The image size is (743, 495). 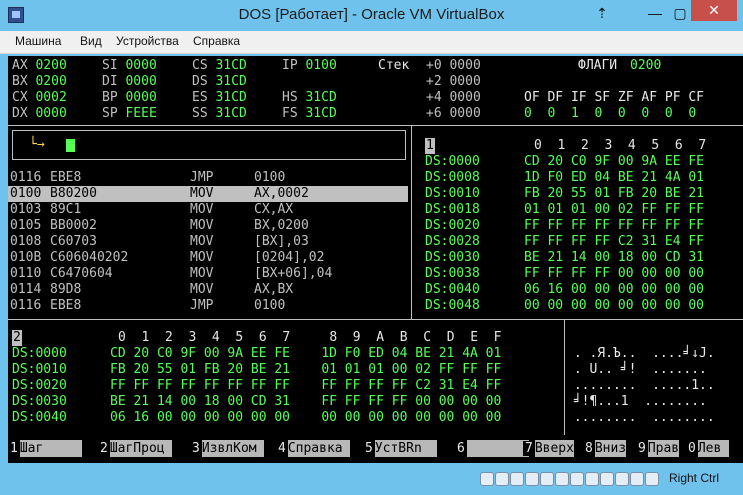 What do you see at coordinates (65, 210) in the screenshot?
I see `disasm-bytes: 89C1` at bounding box center [65, 210].